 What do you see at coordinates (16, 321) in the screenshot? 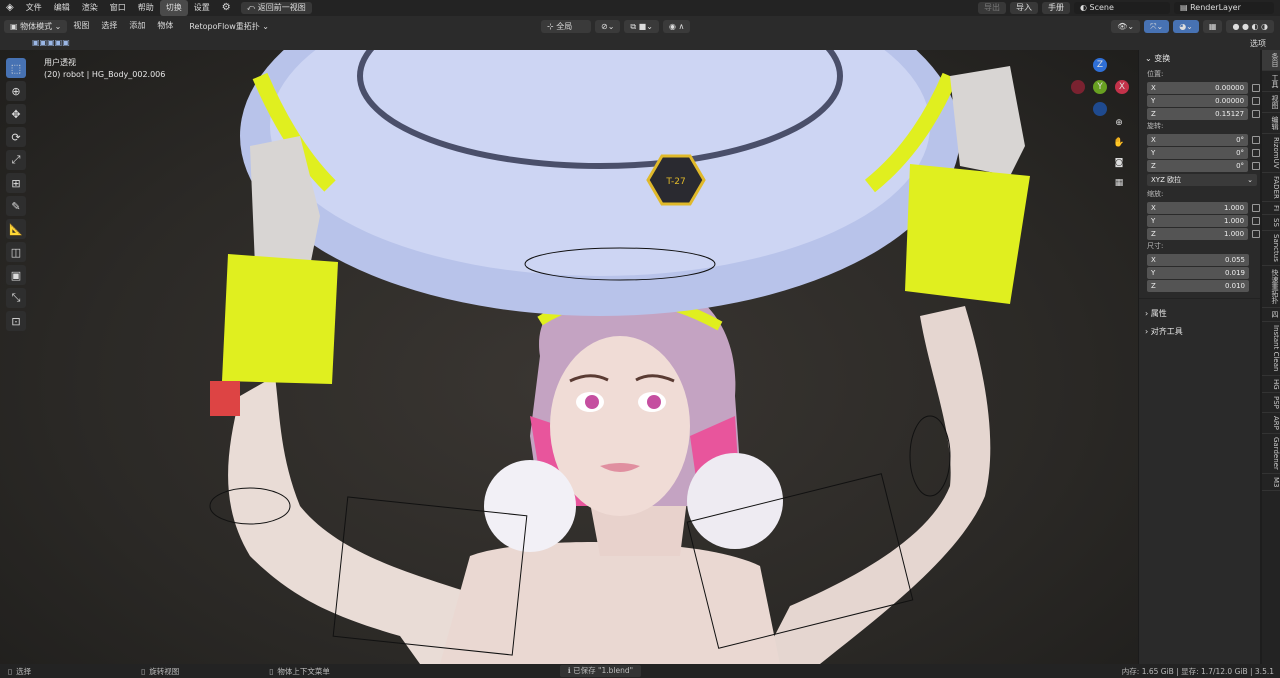
I see `bound-icon: ⊡` at bounding box center [16, 321].